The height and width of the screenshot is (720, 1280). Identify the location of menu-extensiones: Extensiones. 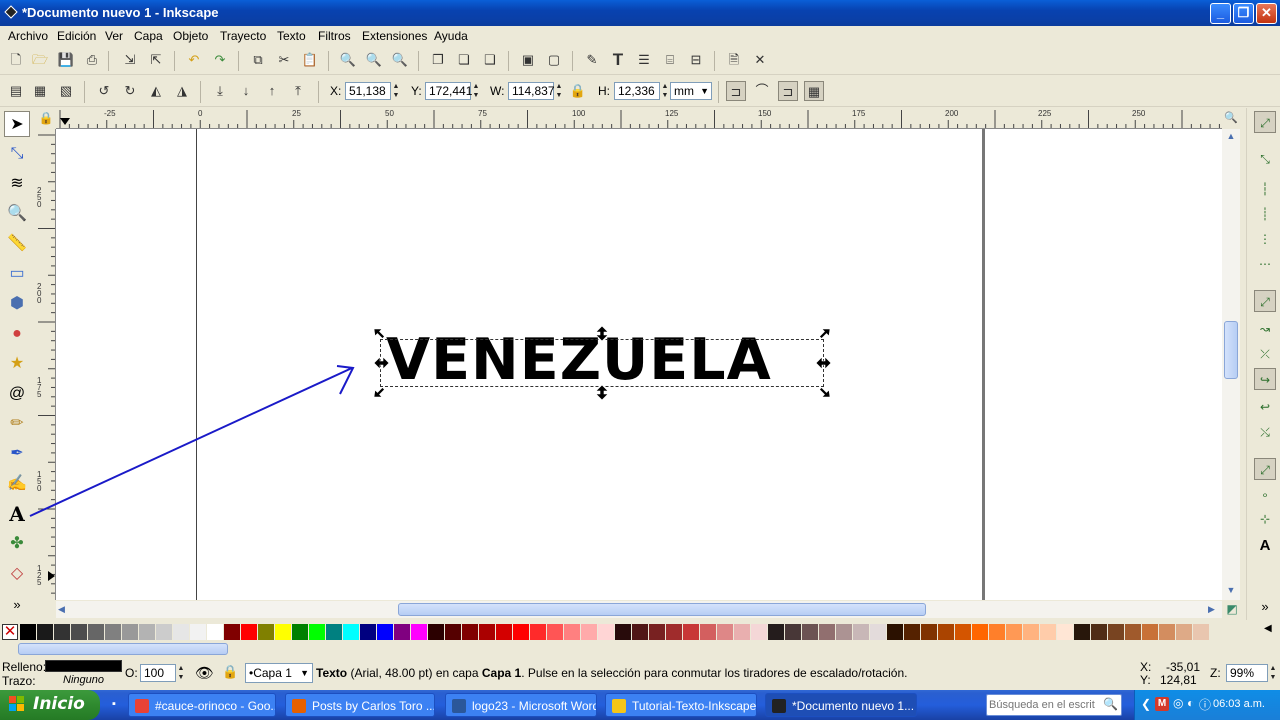
(394, 36).